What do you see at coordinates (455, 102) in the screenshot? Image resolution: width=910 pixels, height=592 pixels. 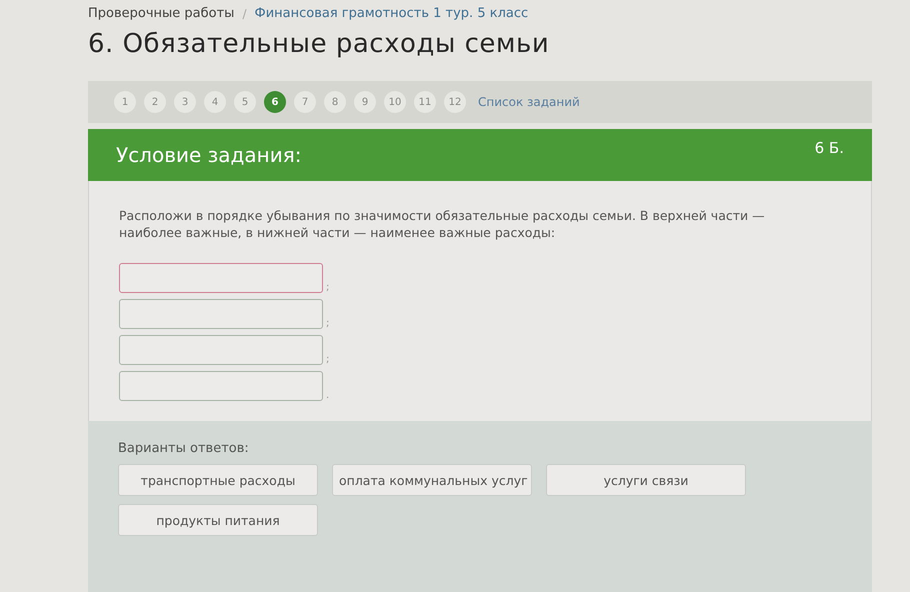 I see `task-number: 12` at bounding box center [455, 102].